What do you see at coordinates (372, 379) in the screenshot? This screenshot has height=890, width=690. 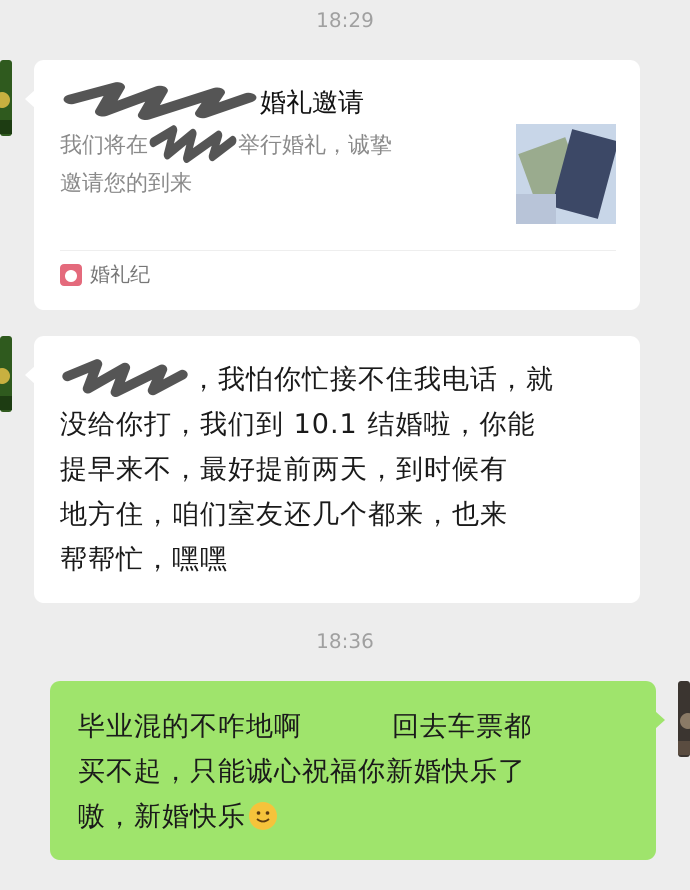 I see `message-text: ，我怕你忙接不住我电话，就` at bounding box center [372, 379].